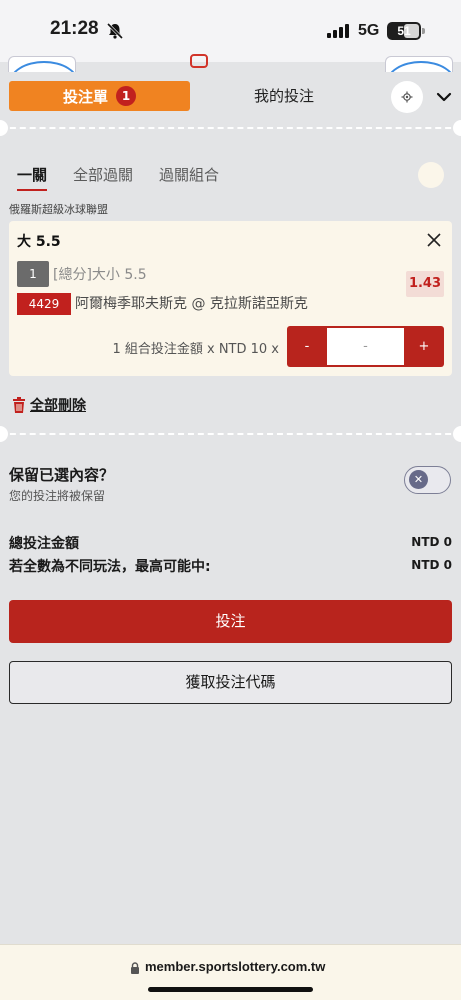 This screenshot has width=461, height=1000. Describe the element at coordinates (425, 284) in the screenshot. I see `odds-value: 1.43` at that location.